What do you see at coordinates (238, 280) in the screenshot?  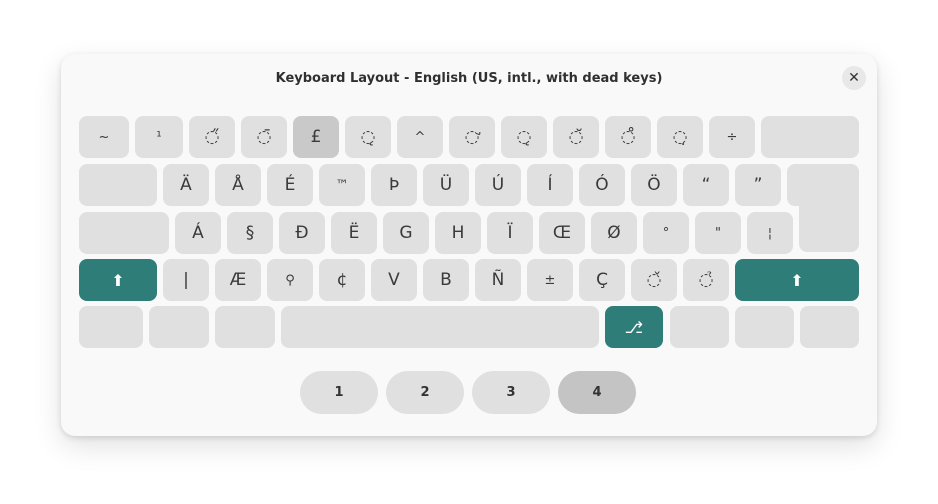 I see `key-ae-ligature: Æ` at bounding box center [238, 280].